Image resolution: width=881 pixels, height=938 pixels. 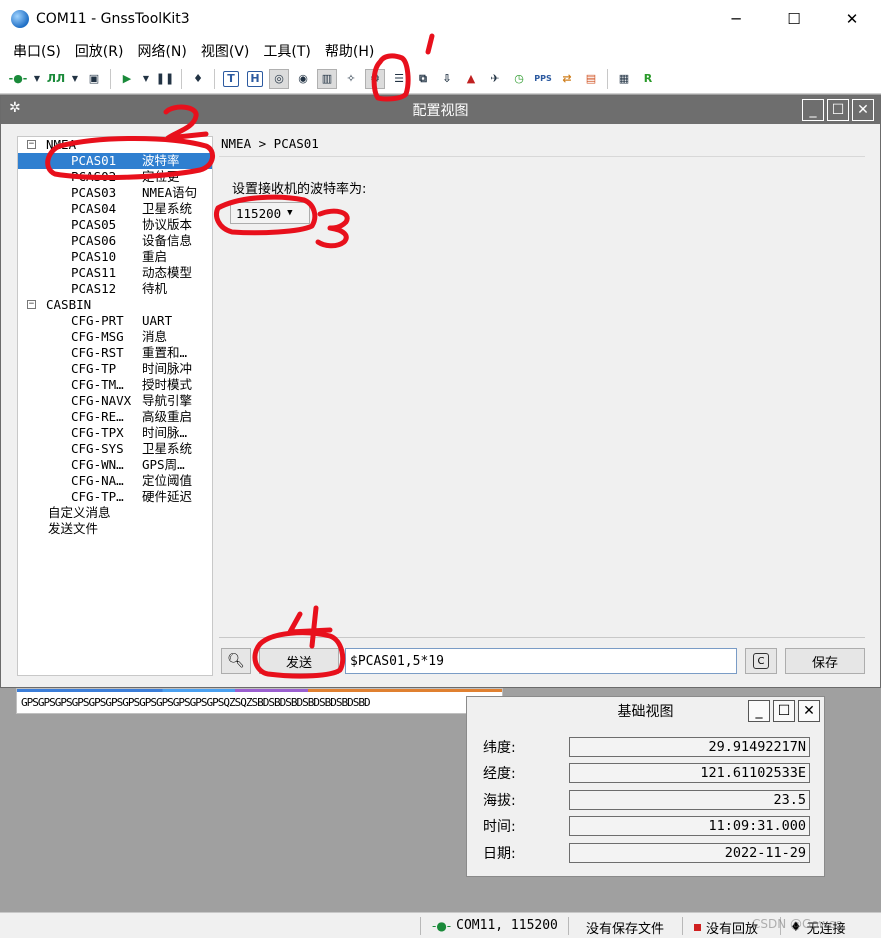 What do you see at coordinates (270, 213) in the screenshot?
I see `baud-rate-select: 115200 ▼` at bounding box center [270, 213].